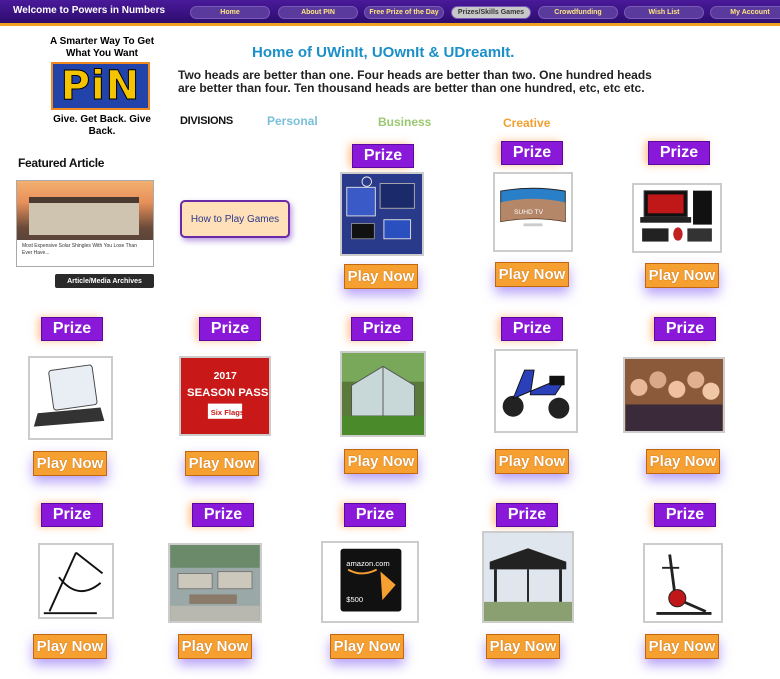 Image resolution: width=780 pixels, height=679 pixels. I want to click on prize-image-hammock-chair, so click(76, 581).